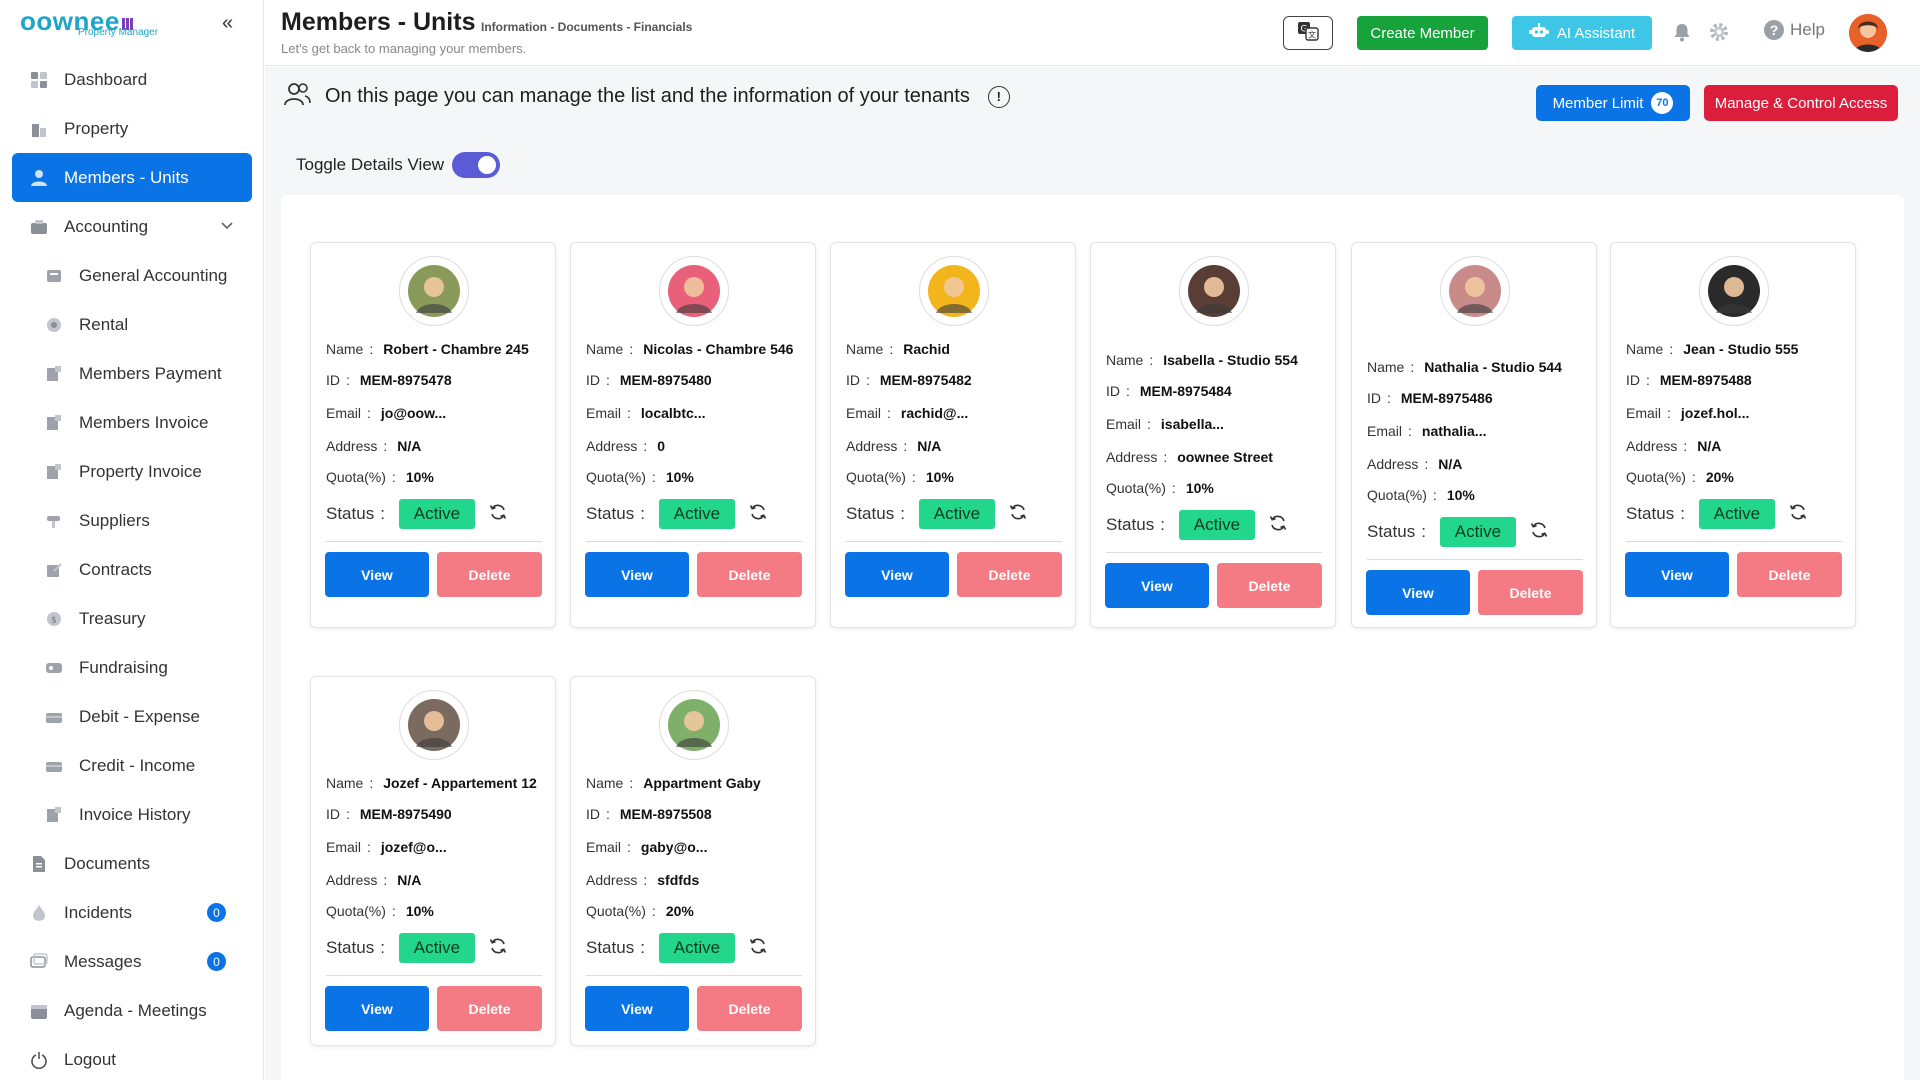 Image resolution: width=1920 pixels, height=1080 pixels. I want to click on status-label: Status, so click(1130, 524).